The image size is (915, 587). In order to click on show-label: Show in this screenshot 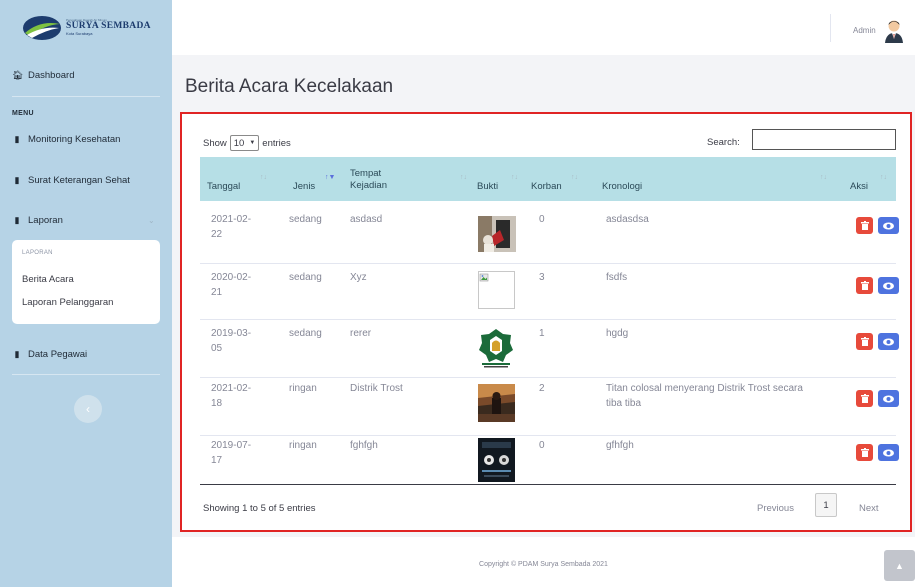, I will do `click(215, 143)`.